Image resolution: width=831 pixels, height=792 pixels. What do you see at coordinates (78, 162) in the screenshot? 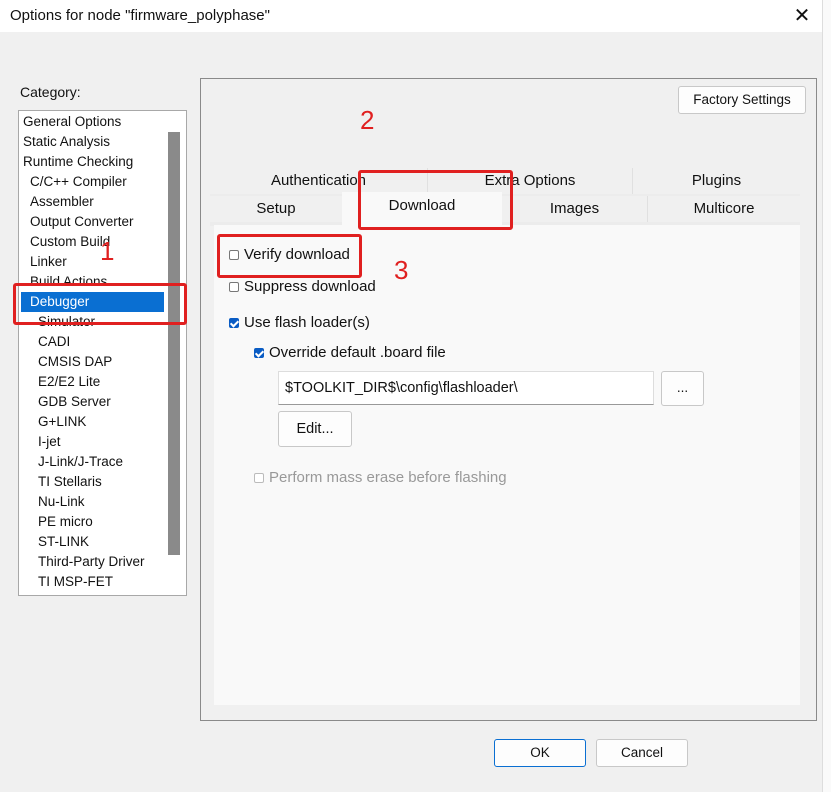
I see `category-item-runtime-checking: Runtime Checking` at bounding box center [78, 162].